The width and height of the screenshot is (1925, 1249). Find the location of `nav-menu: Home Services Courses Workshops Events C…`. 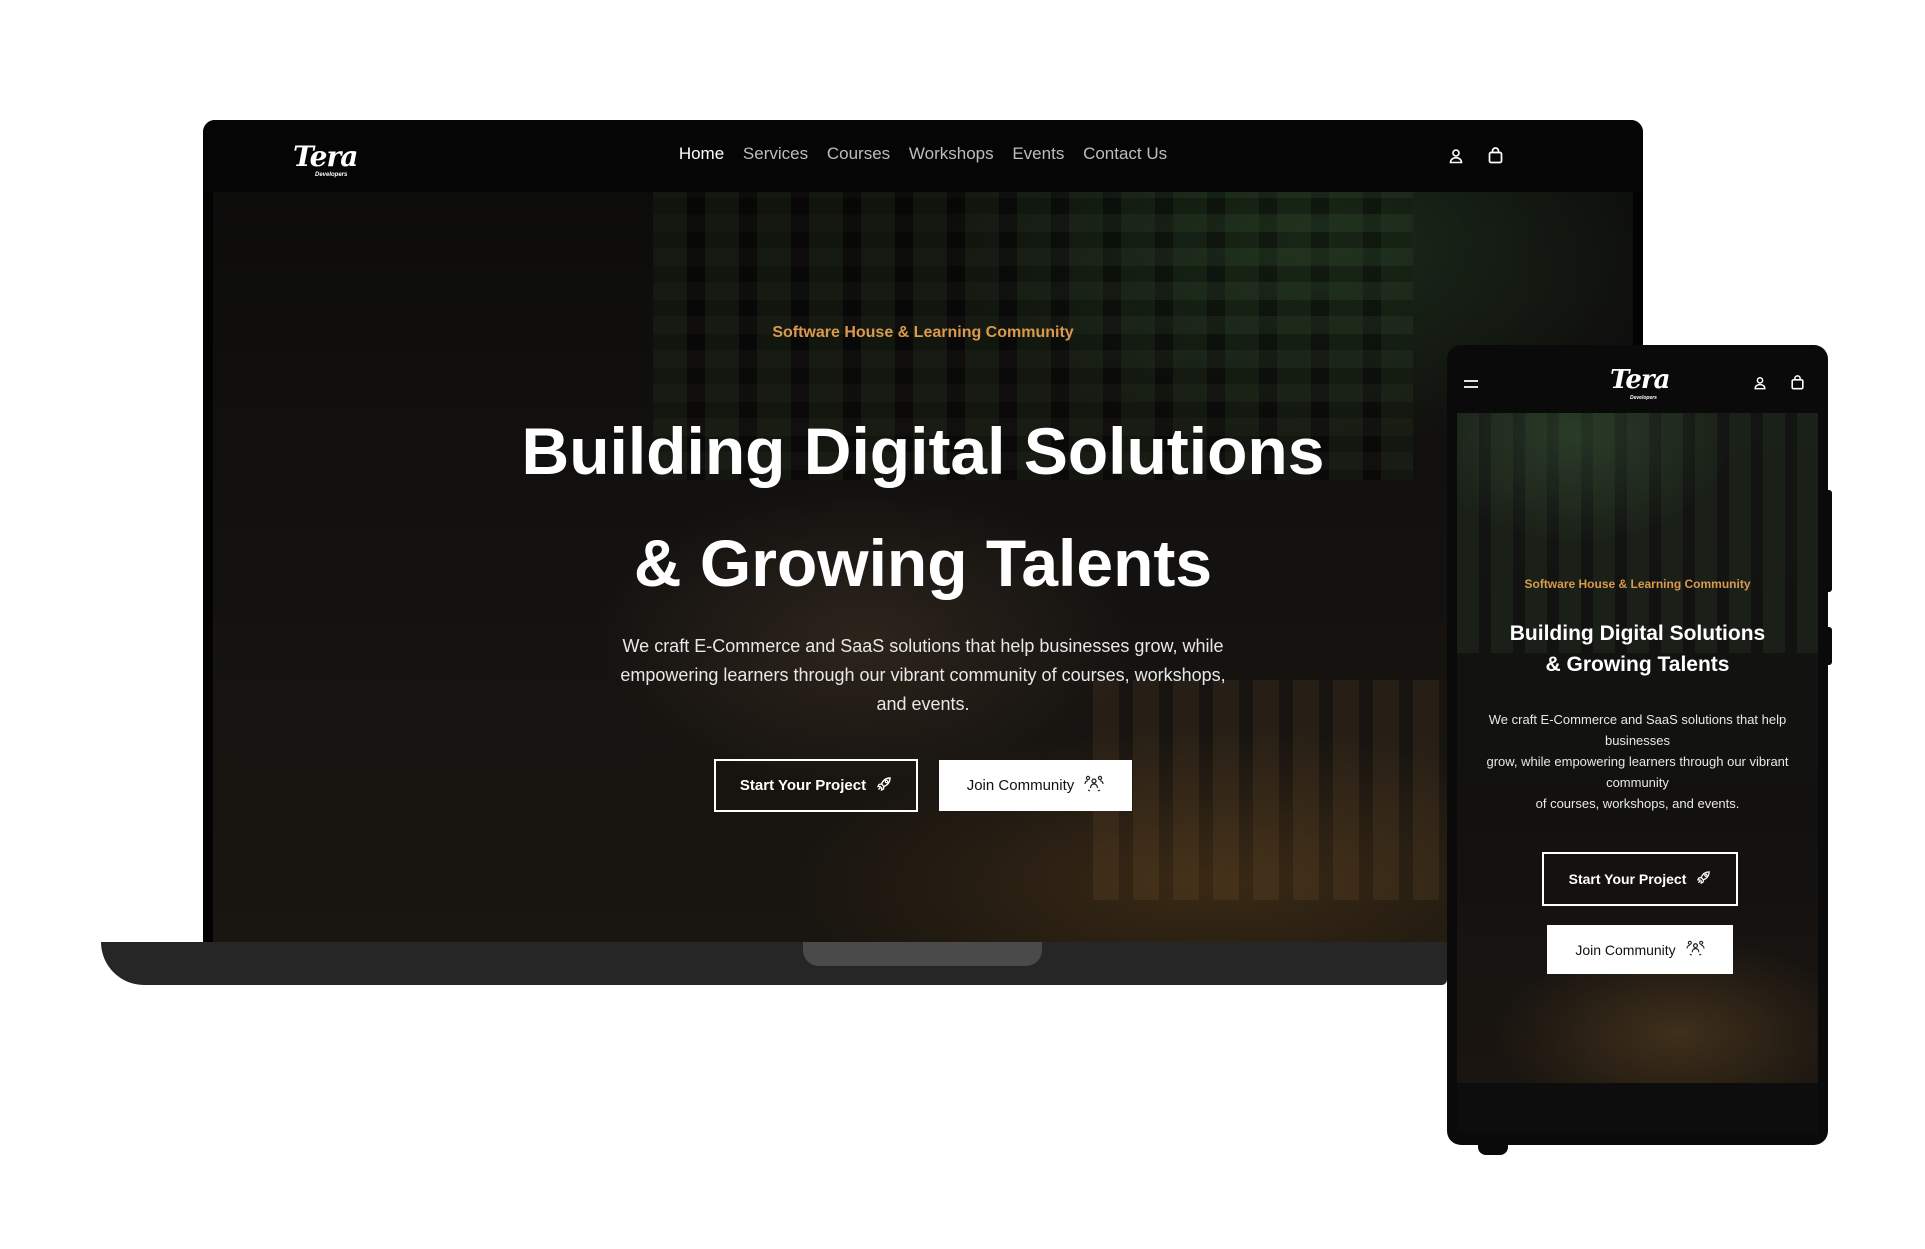

nav-menu: Home Services Courses Workshops Events C… is located at coordinates (923, 154).